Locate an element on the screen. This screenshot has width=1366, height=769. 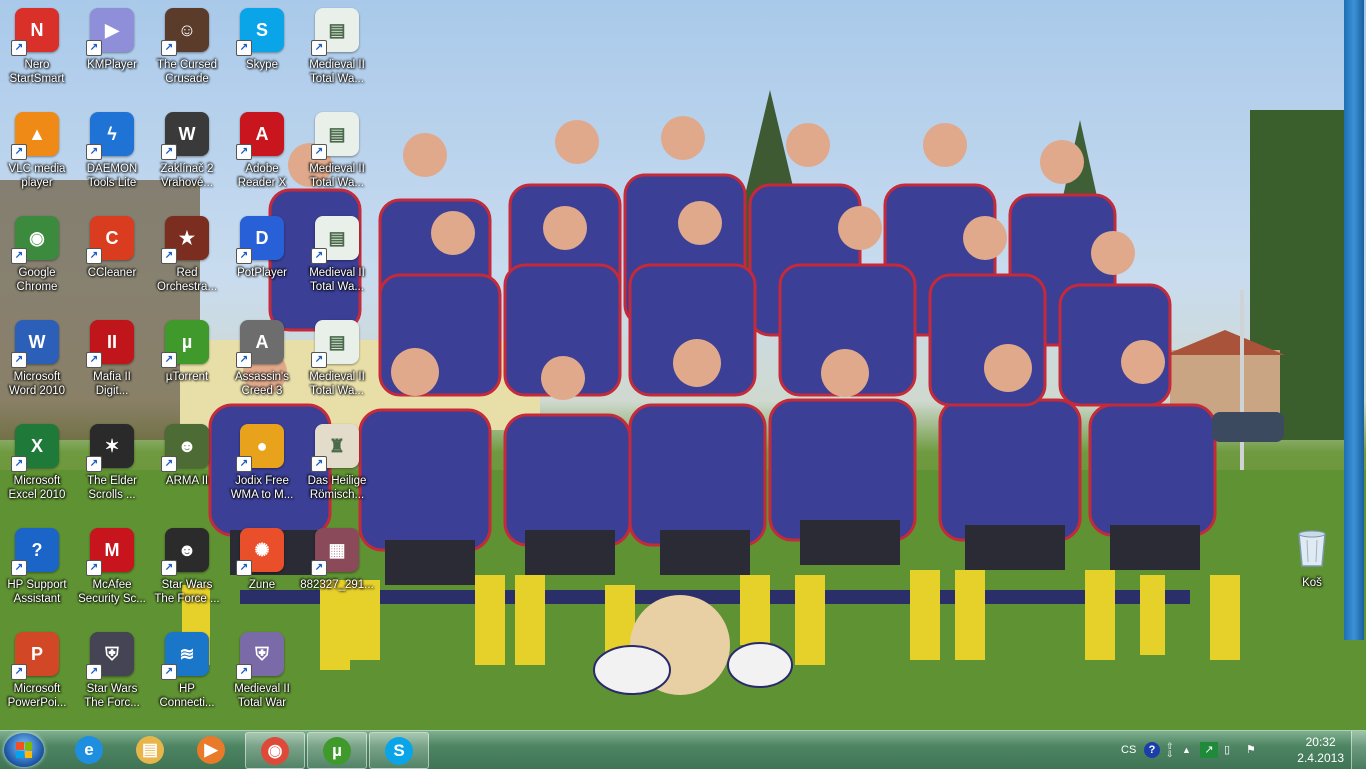
desktop-shortcut-label: Microsoft Excel 2010 is located at coordinates (37, 488).